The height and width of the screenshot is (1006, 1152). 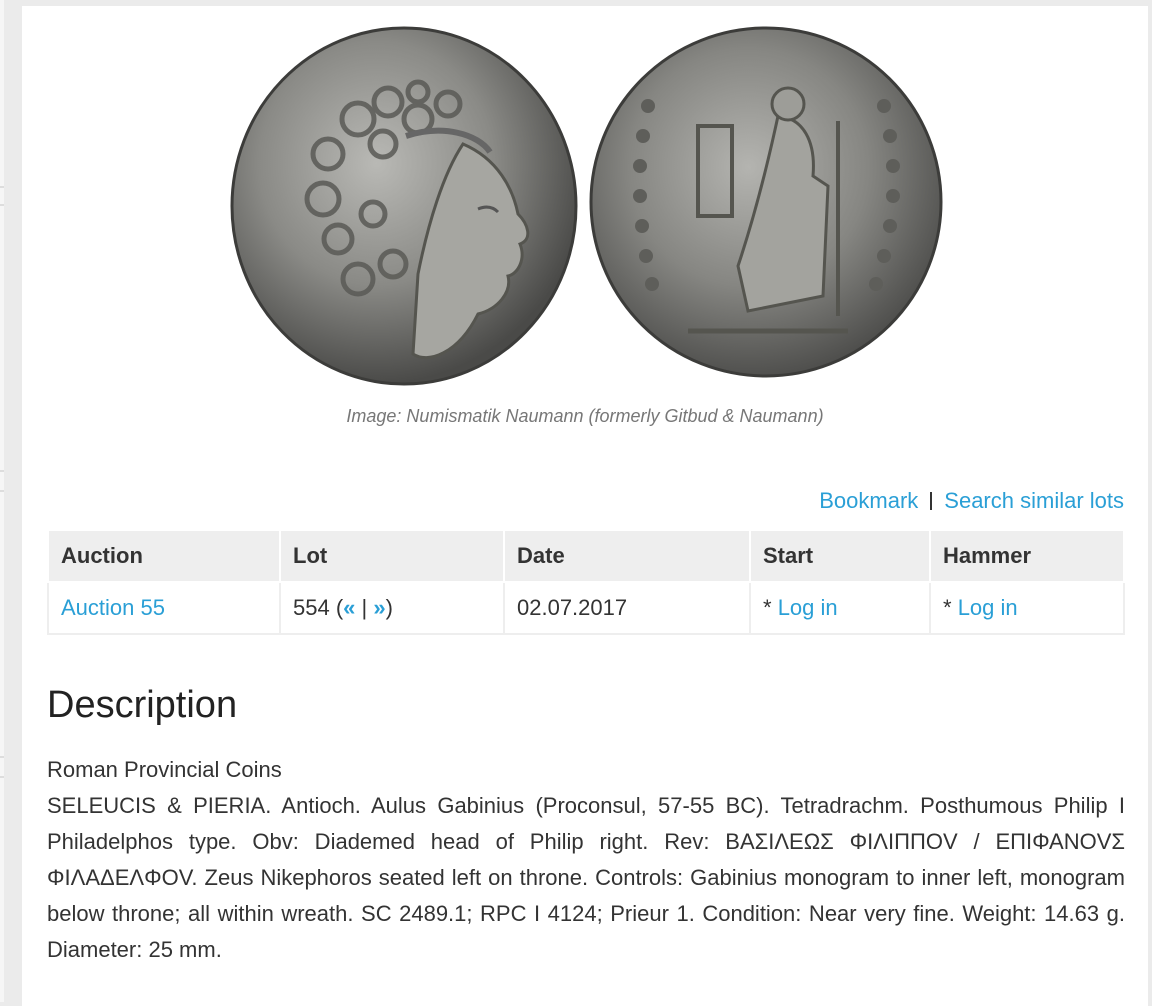 I want to click on previous-lot-link: «, so click(x=349, y=607).